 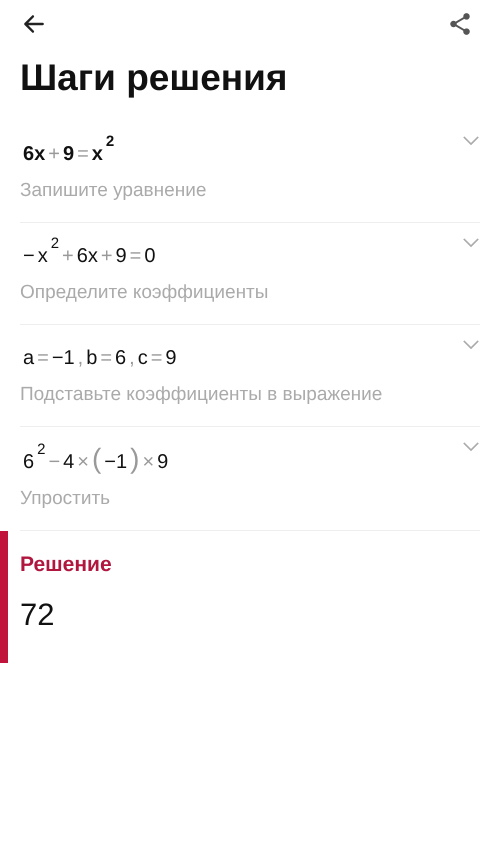 What do you see at coordinates (202, 395) in the screenshot?
I see `step-description: Подставьте коэффициенты в выражение` at bounding box center [202, 395].